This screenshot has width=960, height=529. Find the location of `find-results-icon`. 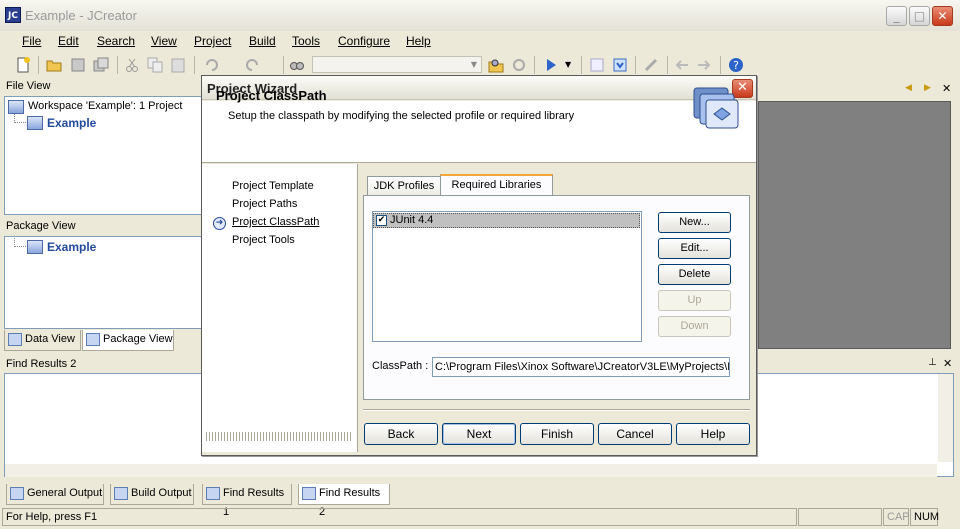

find-results-icon is located at coordinates (309, 493).